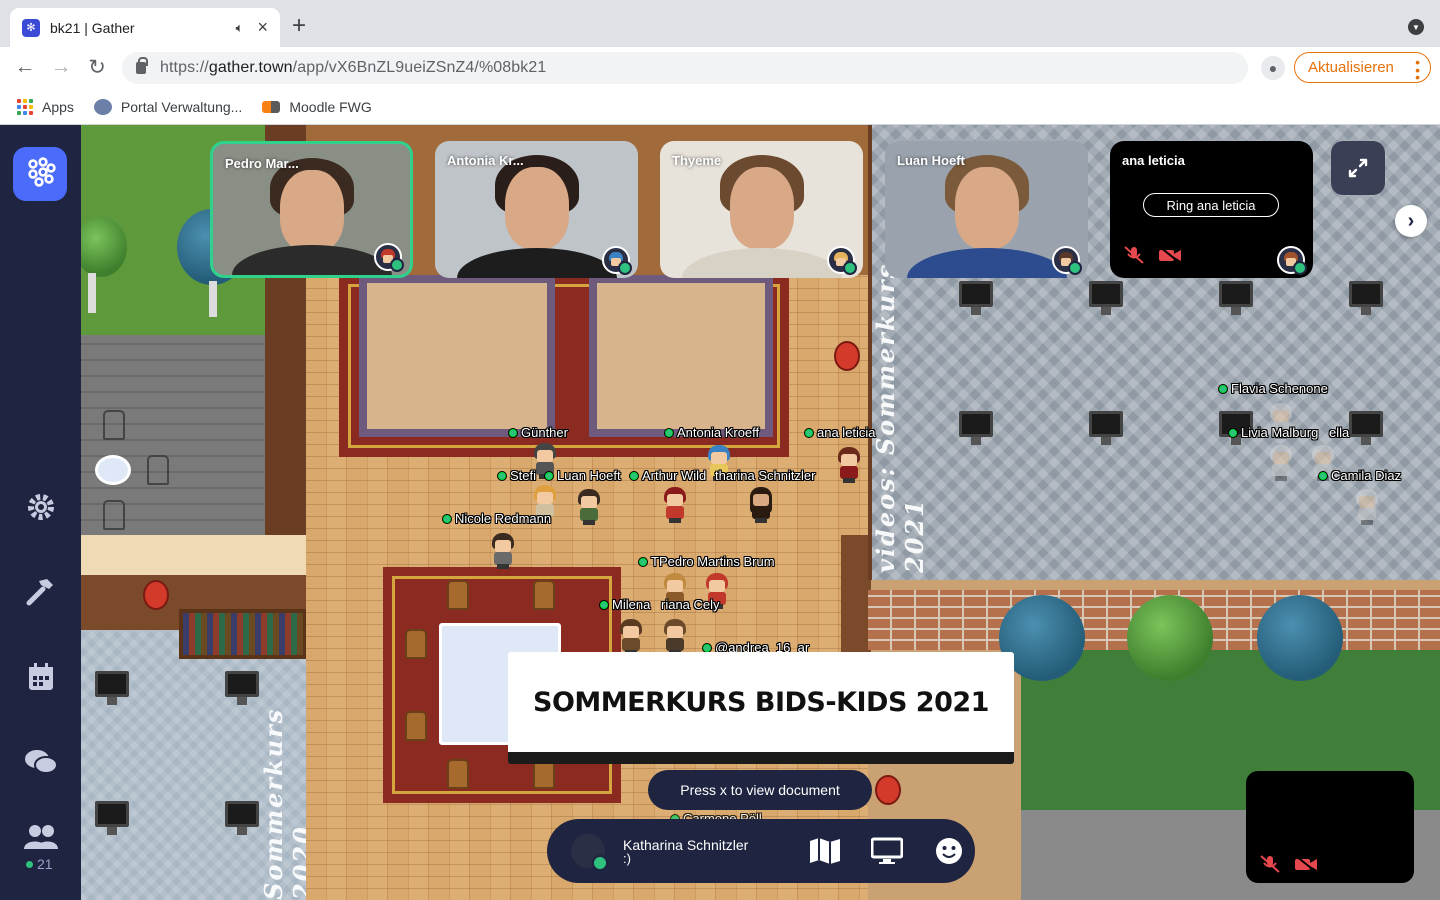 Image resolution: width=1440 pixels, height=900 pixels. I want to click on player-name-label: ana leticia, so click(840, 432).